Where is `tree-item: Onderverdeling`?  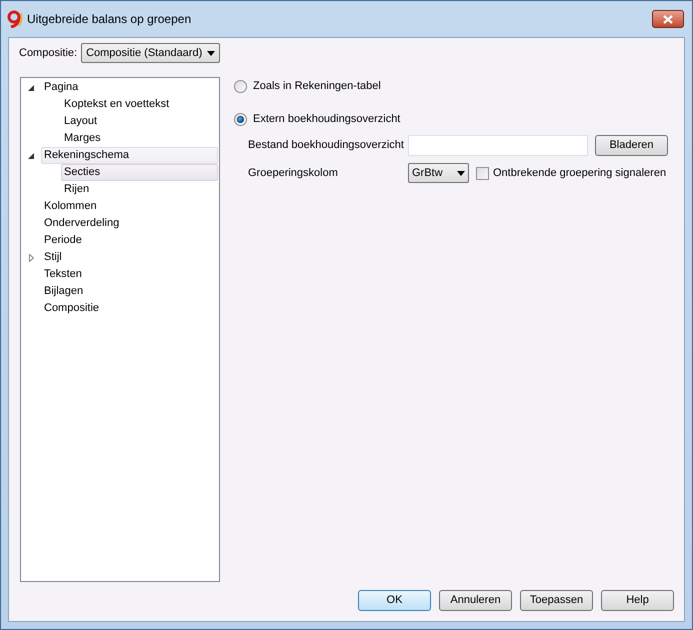 tree-item: Onderverdeling is located at coordinates (129, 223).